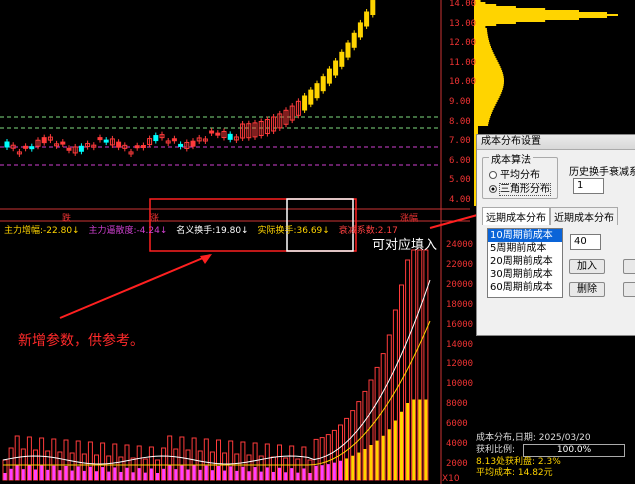  What do you see at coordinates (588, 186) in the screenshot?
I see `decay-input: 1` at bounding box center [588, 186].